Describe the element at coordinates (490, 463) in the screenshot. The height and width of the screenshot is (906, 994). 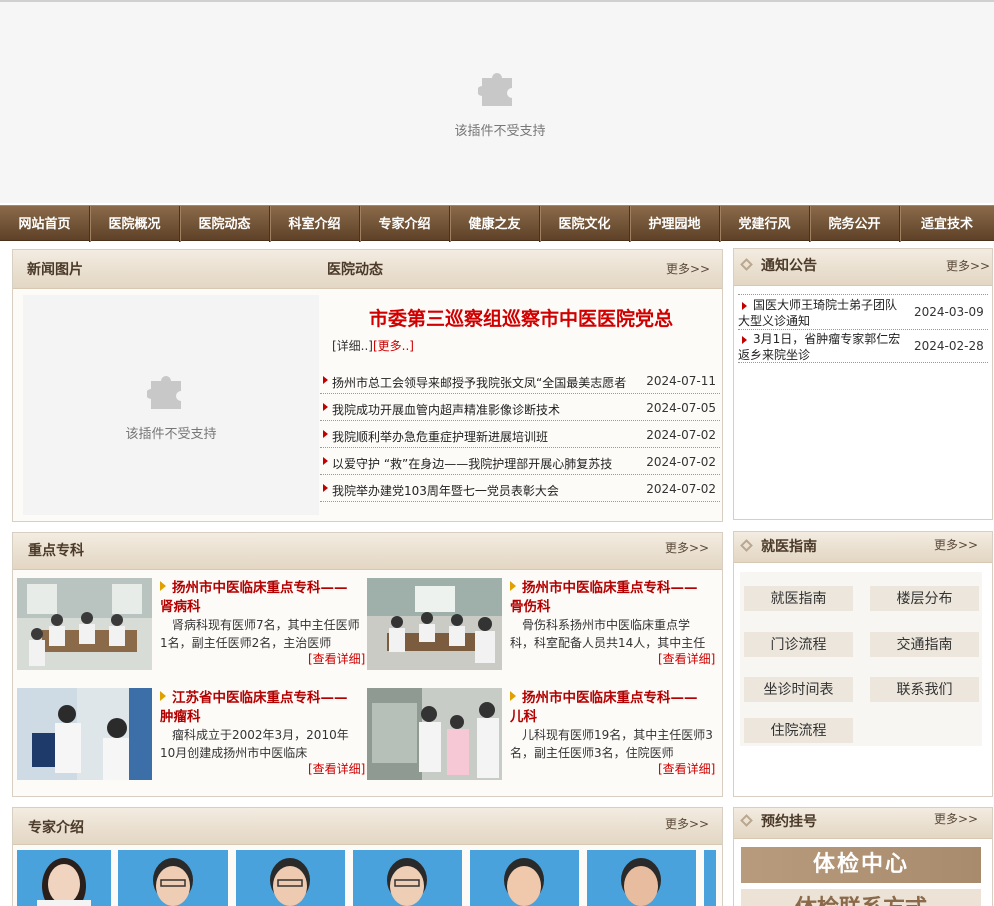
I see `news-item-title: 以爱守护 “救”在身边——我院护理部开展心肺复苏技` at that location.